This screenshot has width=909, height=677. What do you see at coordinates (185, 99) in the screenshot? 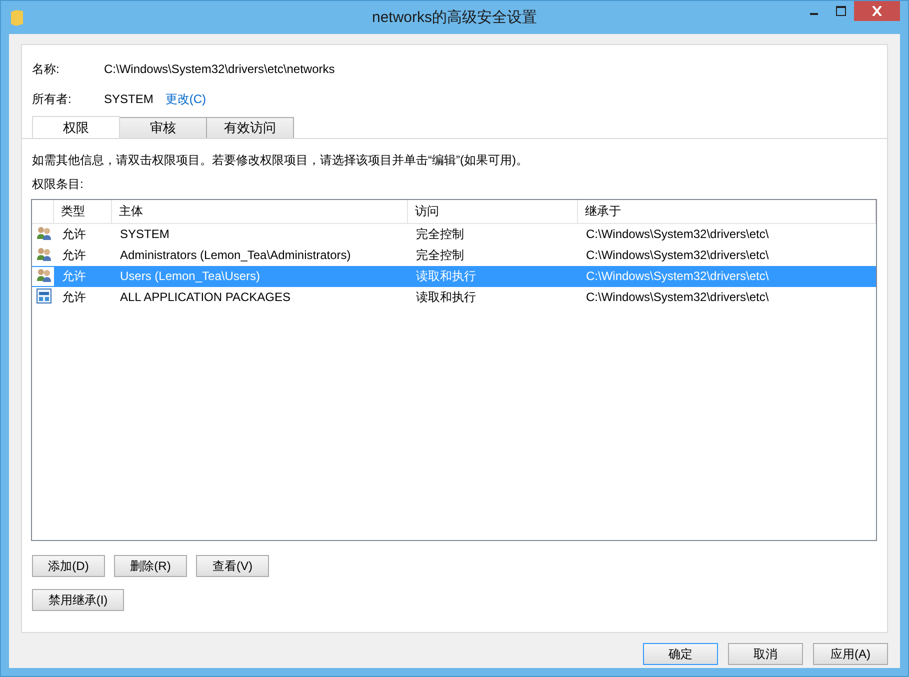
I see `change-owner-link: 更改(C)` at bounding box center [185, 99].